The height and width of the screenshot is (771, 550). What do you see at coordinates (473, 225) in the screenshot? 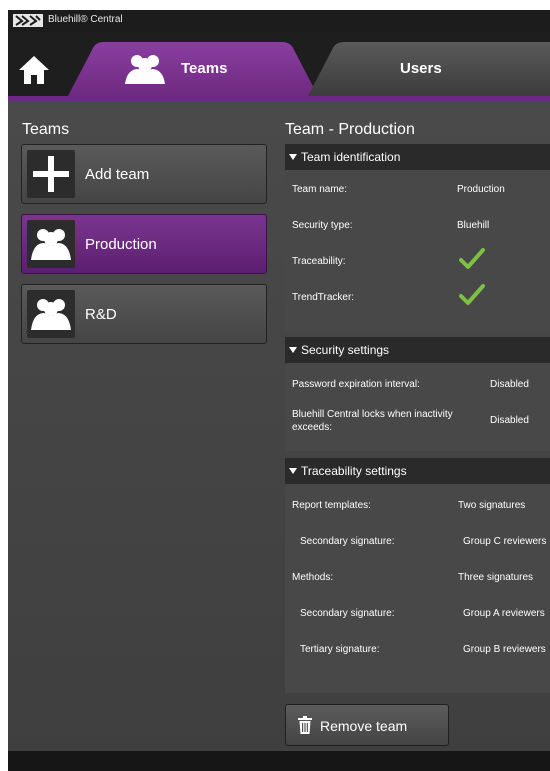
I see `security-type-value: Bluehill` at bounding box center [473, 225].